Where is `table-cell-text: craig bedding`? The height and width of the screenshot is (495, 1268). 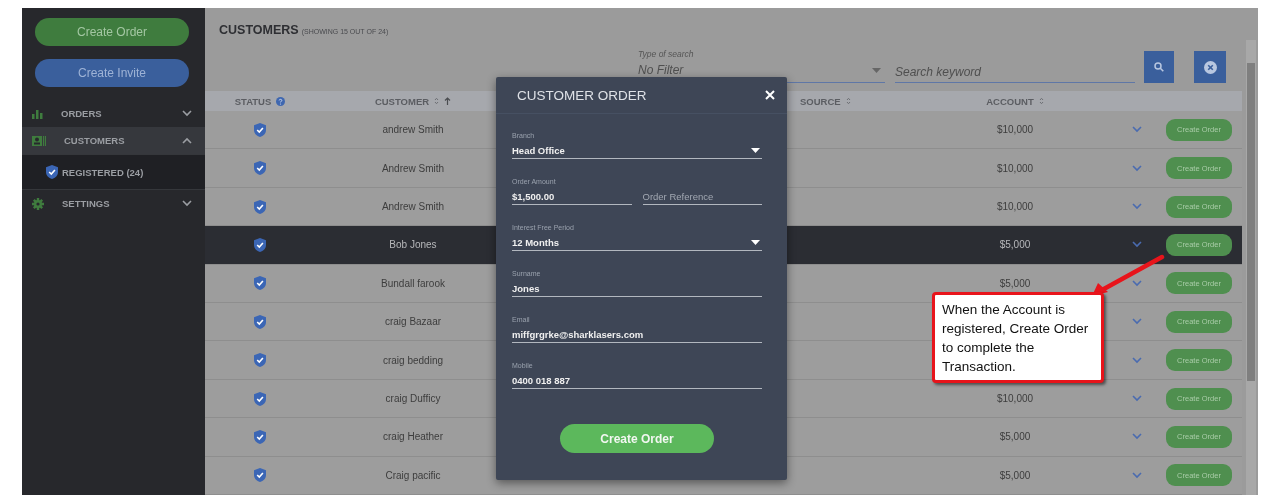
table-cell-text: craig bedding is located at coordinates (412, 360).